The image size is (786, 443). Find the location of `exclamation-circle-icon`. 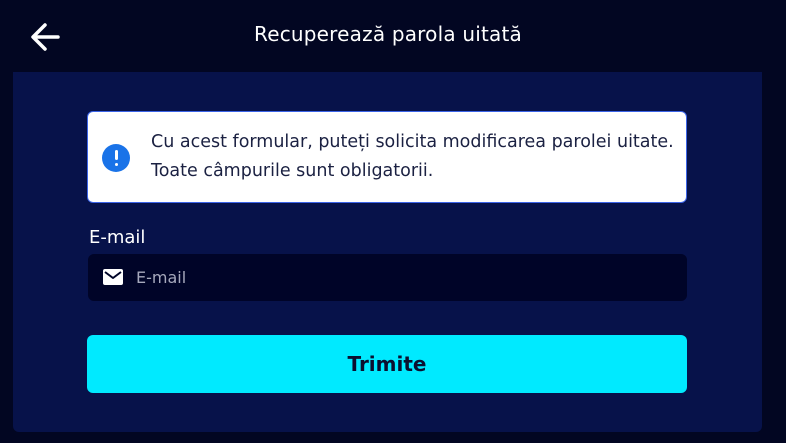

exclamation-circle-icon is located at coordinates (116, 158).